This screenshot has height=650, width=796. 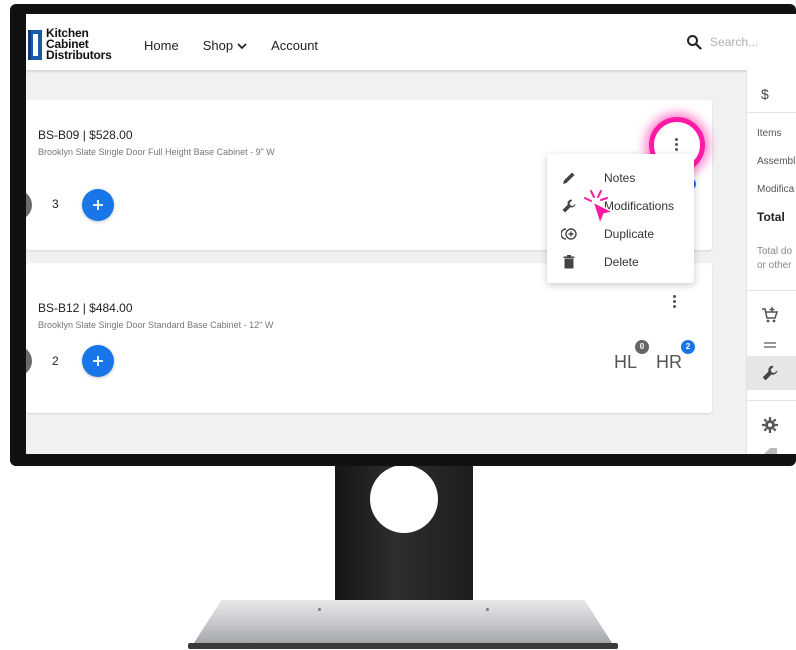 I want to click on hinge-right-count-badge: 2, so click(x=688, y=347).